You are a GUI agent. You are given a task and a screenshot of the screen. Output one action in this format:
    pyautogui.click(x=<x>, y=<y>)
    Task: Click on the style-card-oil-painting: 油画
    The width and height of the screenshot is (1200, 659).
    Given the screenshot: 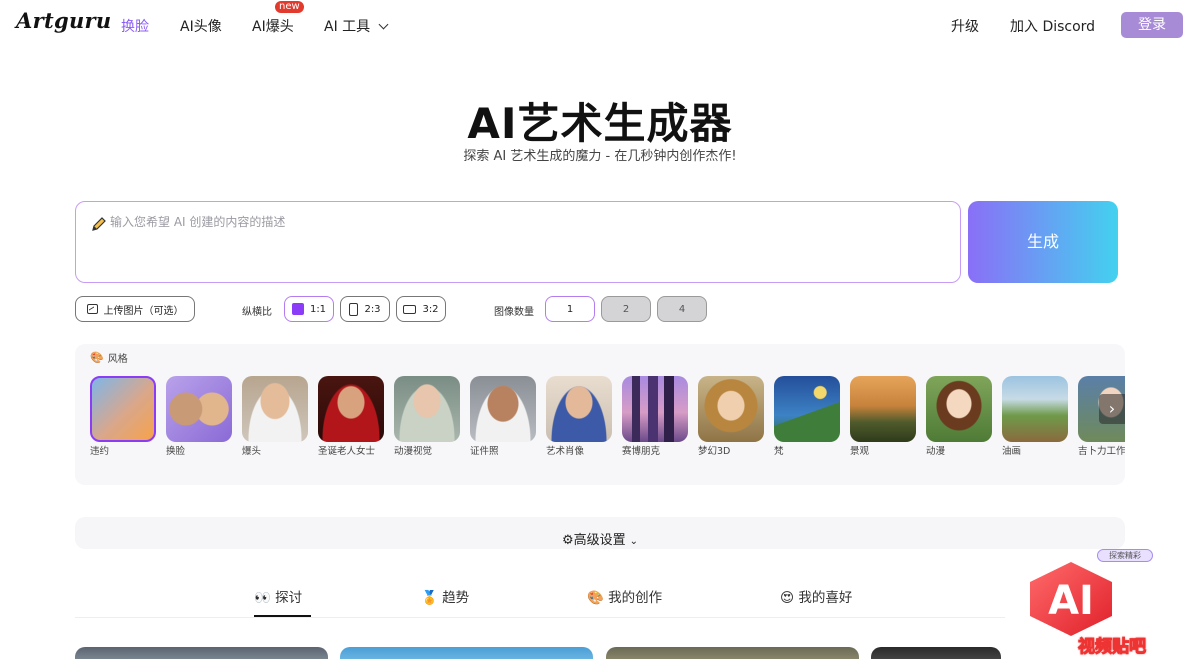 What is the action you would take?
    pyautogui.click(x=1035, y=417)
    